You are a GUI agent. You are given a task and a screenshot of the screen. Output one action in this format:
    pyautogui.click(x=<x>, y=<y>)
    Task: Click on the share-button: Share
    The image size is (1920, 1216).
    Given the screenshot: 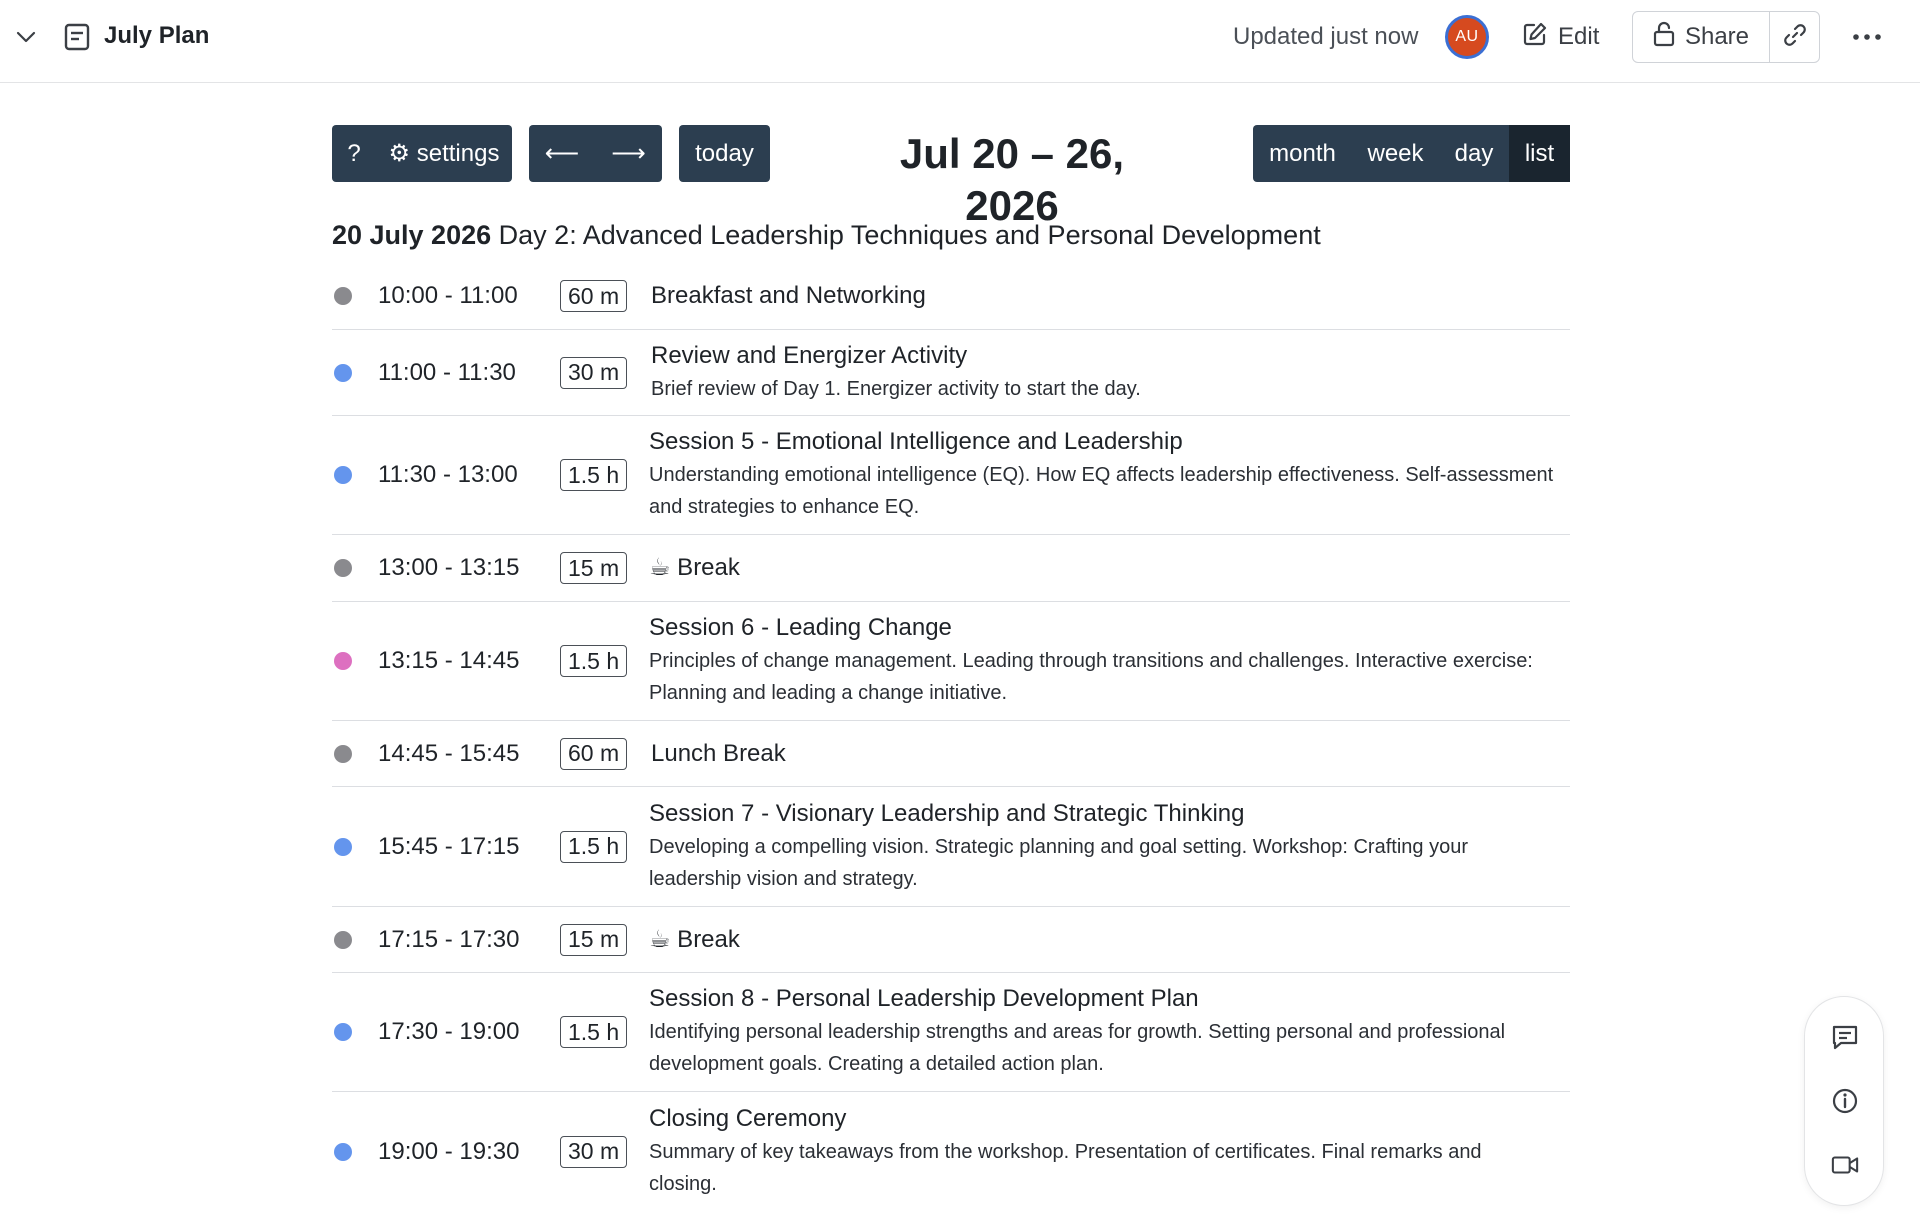 What is the action you would take?
    pyautogui.click(x=1701, y=37)
    